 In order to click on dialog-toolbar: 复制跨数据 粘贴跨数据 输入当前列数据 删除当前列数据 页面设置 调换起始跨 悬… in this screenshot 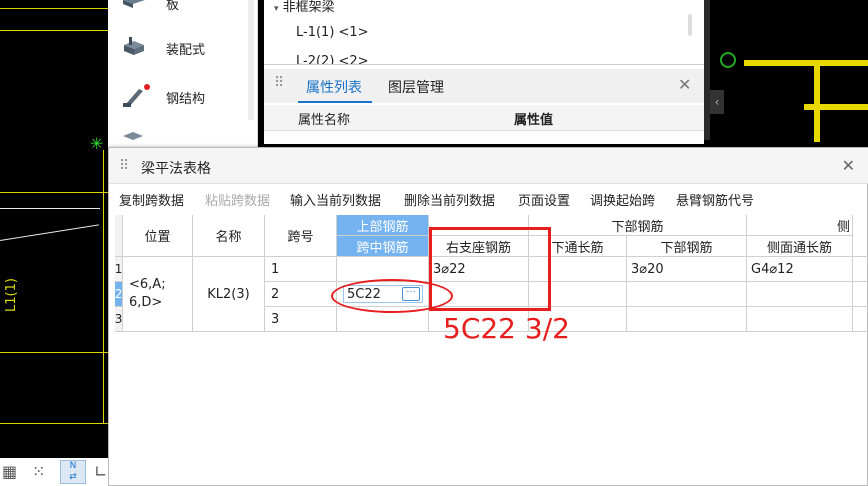, I will do `click(488, 199)`.